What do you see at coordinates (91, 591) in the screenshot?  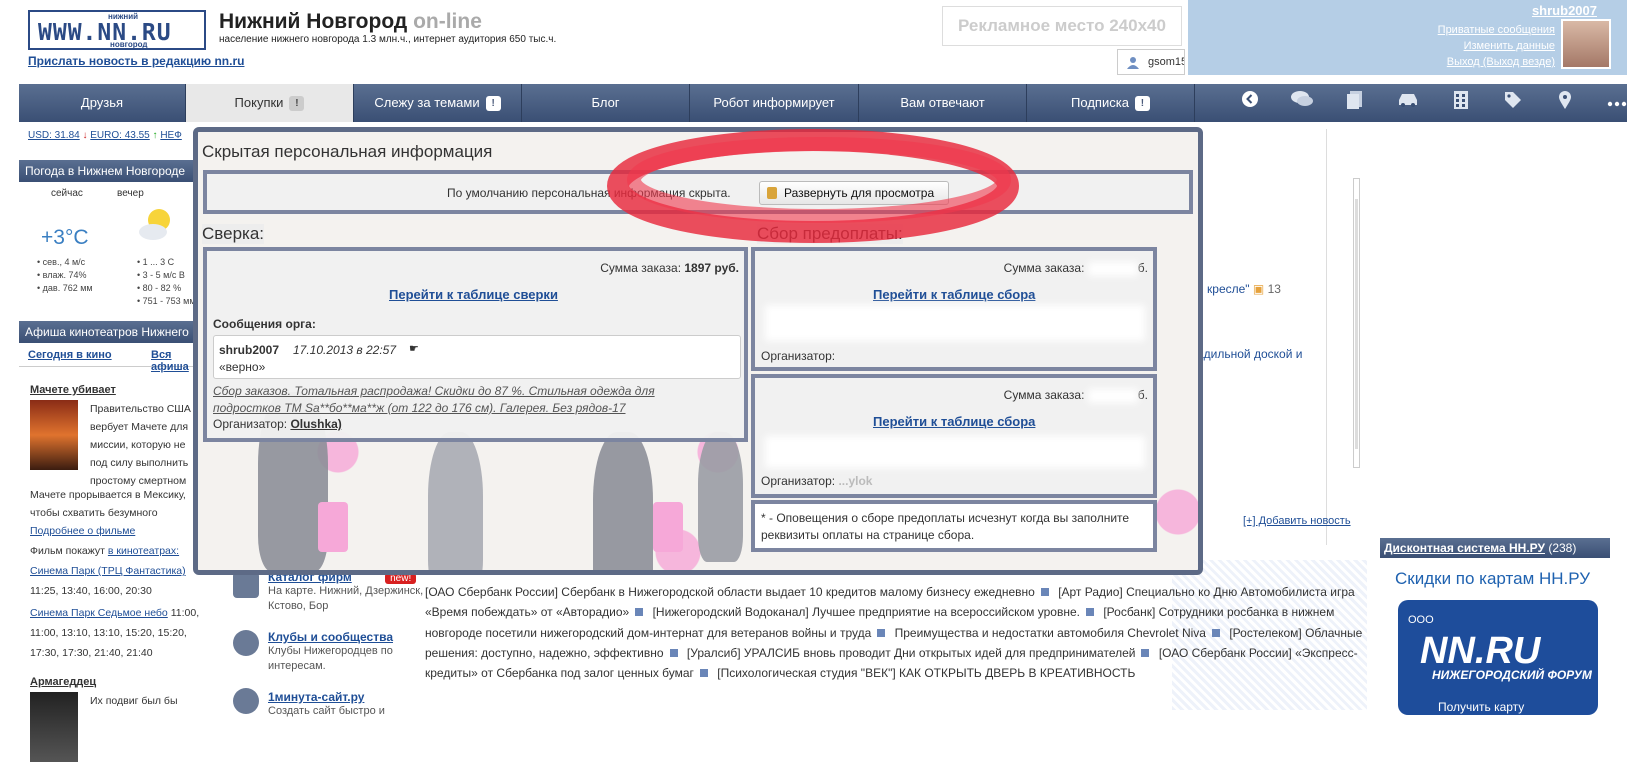 I see `cinema1-times: 11:25, 13:40, 16:00, 20:30` at bounding box center [91, 591].